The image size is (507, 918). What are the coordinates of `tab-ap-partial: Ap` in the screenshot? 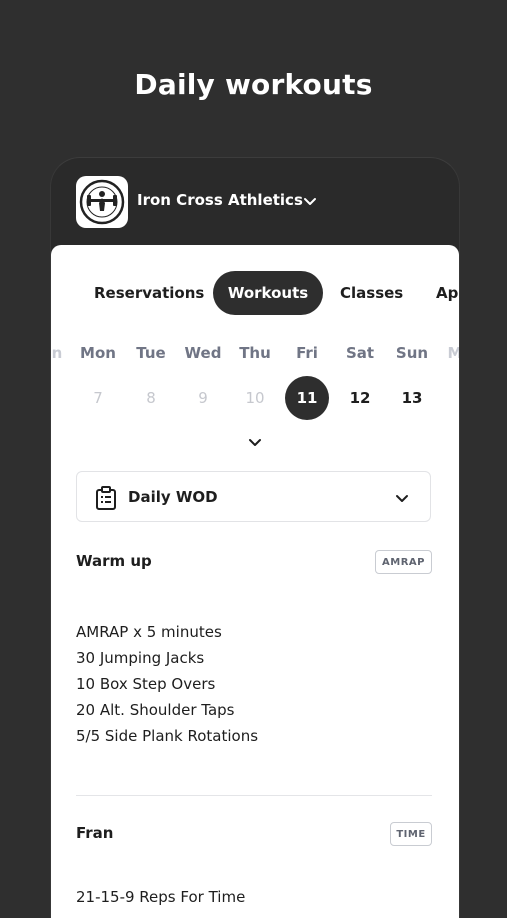 It's located at (447, 293).